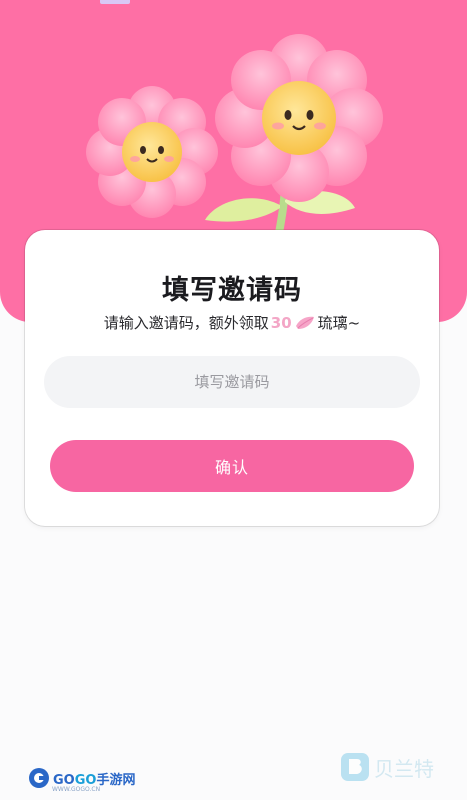 The image size is (467, 800). What do you see at coordinates (355, 767) in the screenshot?
I see `brand-logo-icon` at bounding box center [355, 767].